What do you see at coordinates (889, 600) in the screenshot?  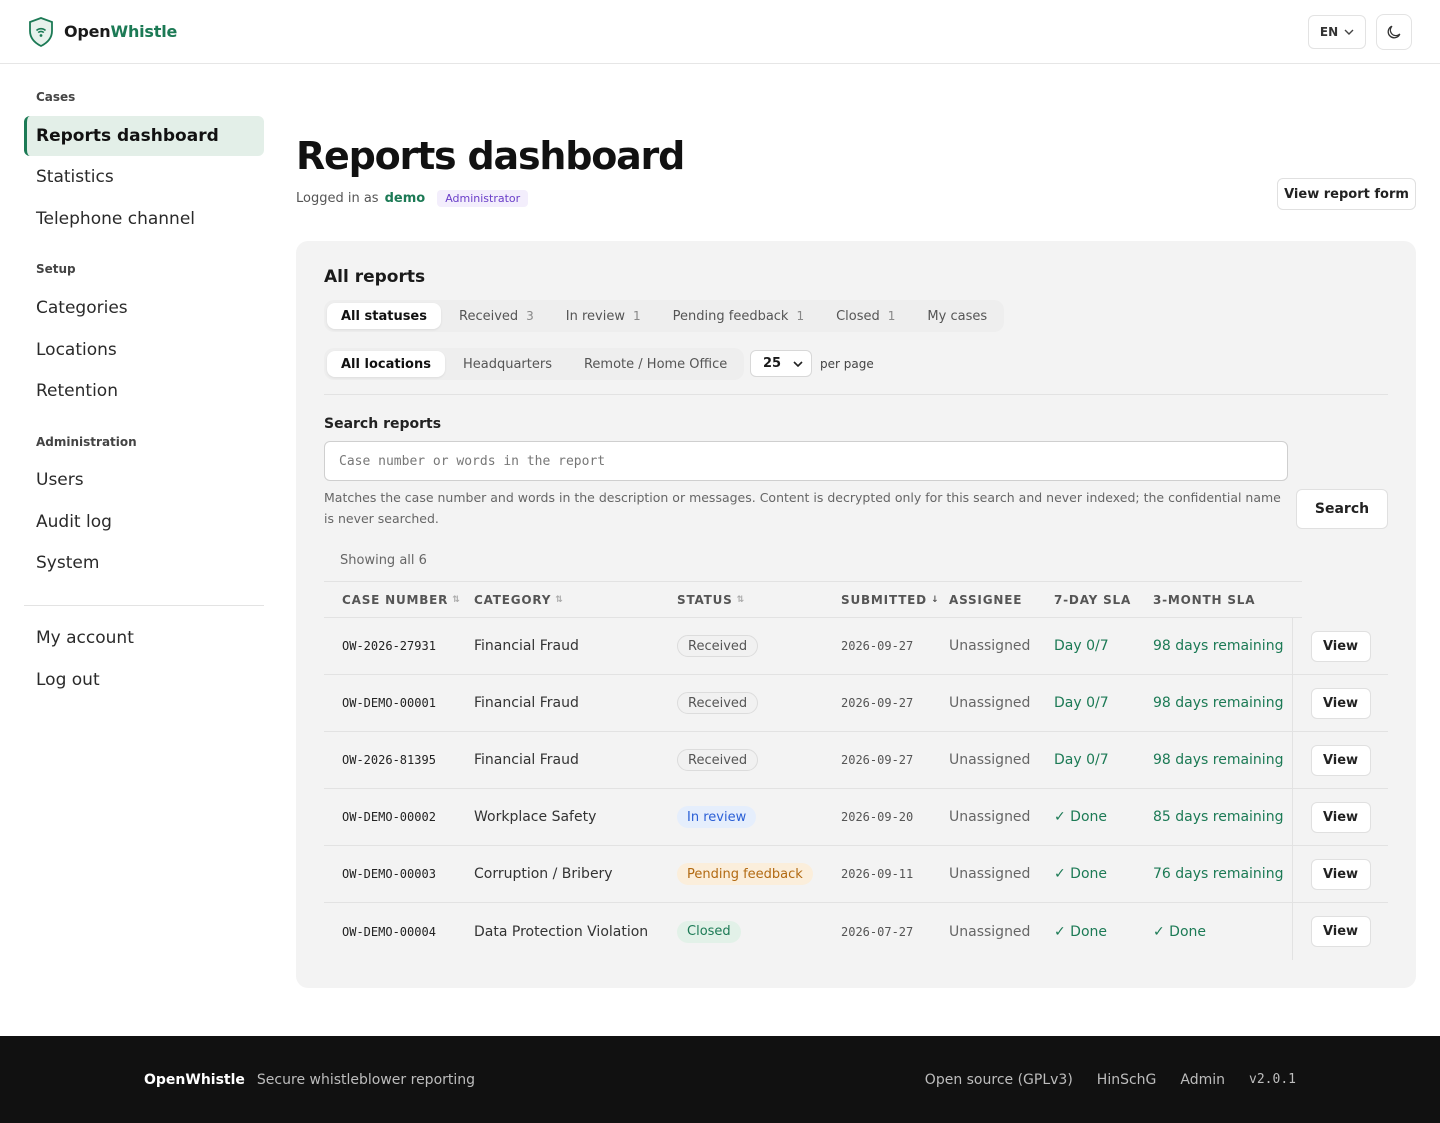 I see `col-submitted: SUBMITTED ↓` at bounding box center [889, 600].